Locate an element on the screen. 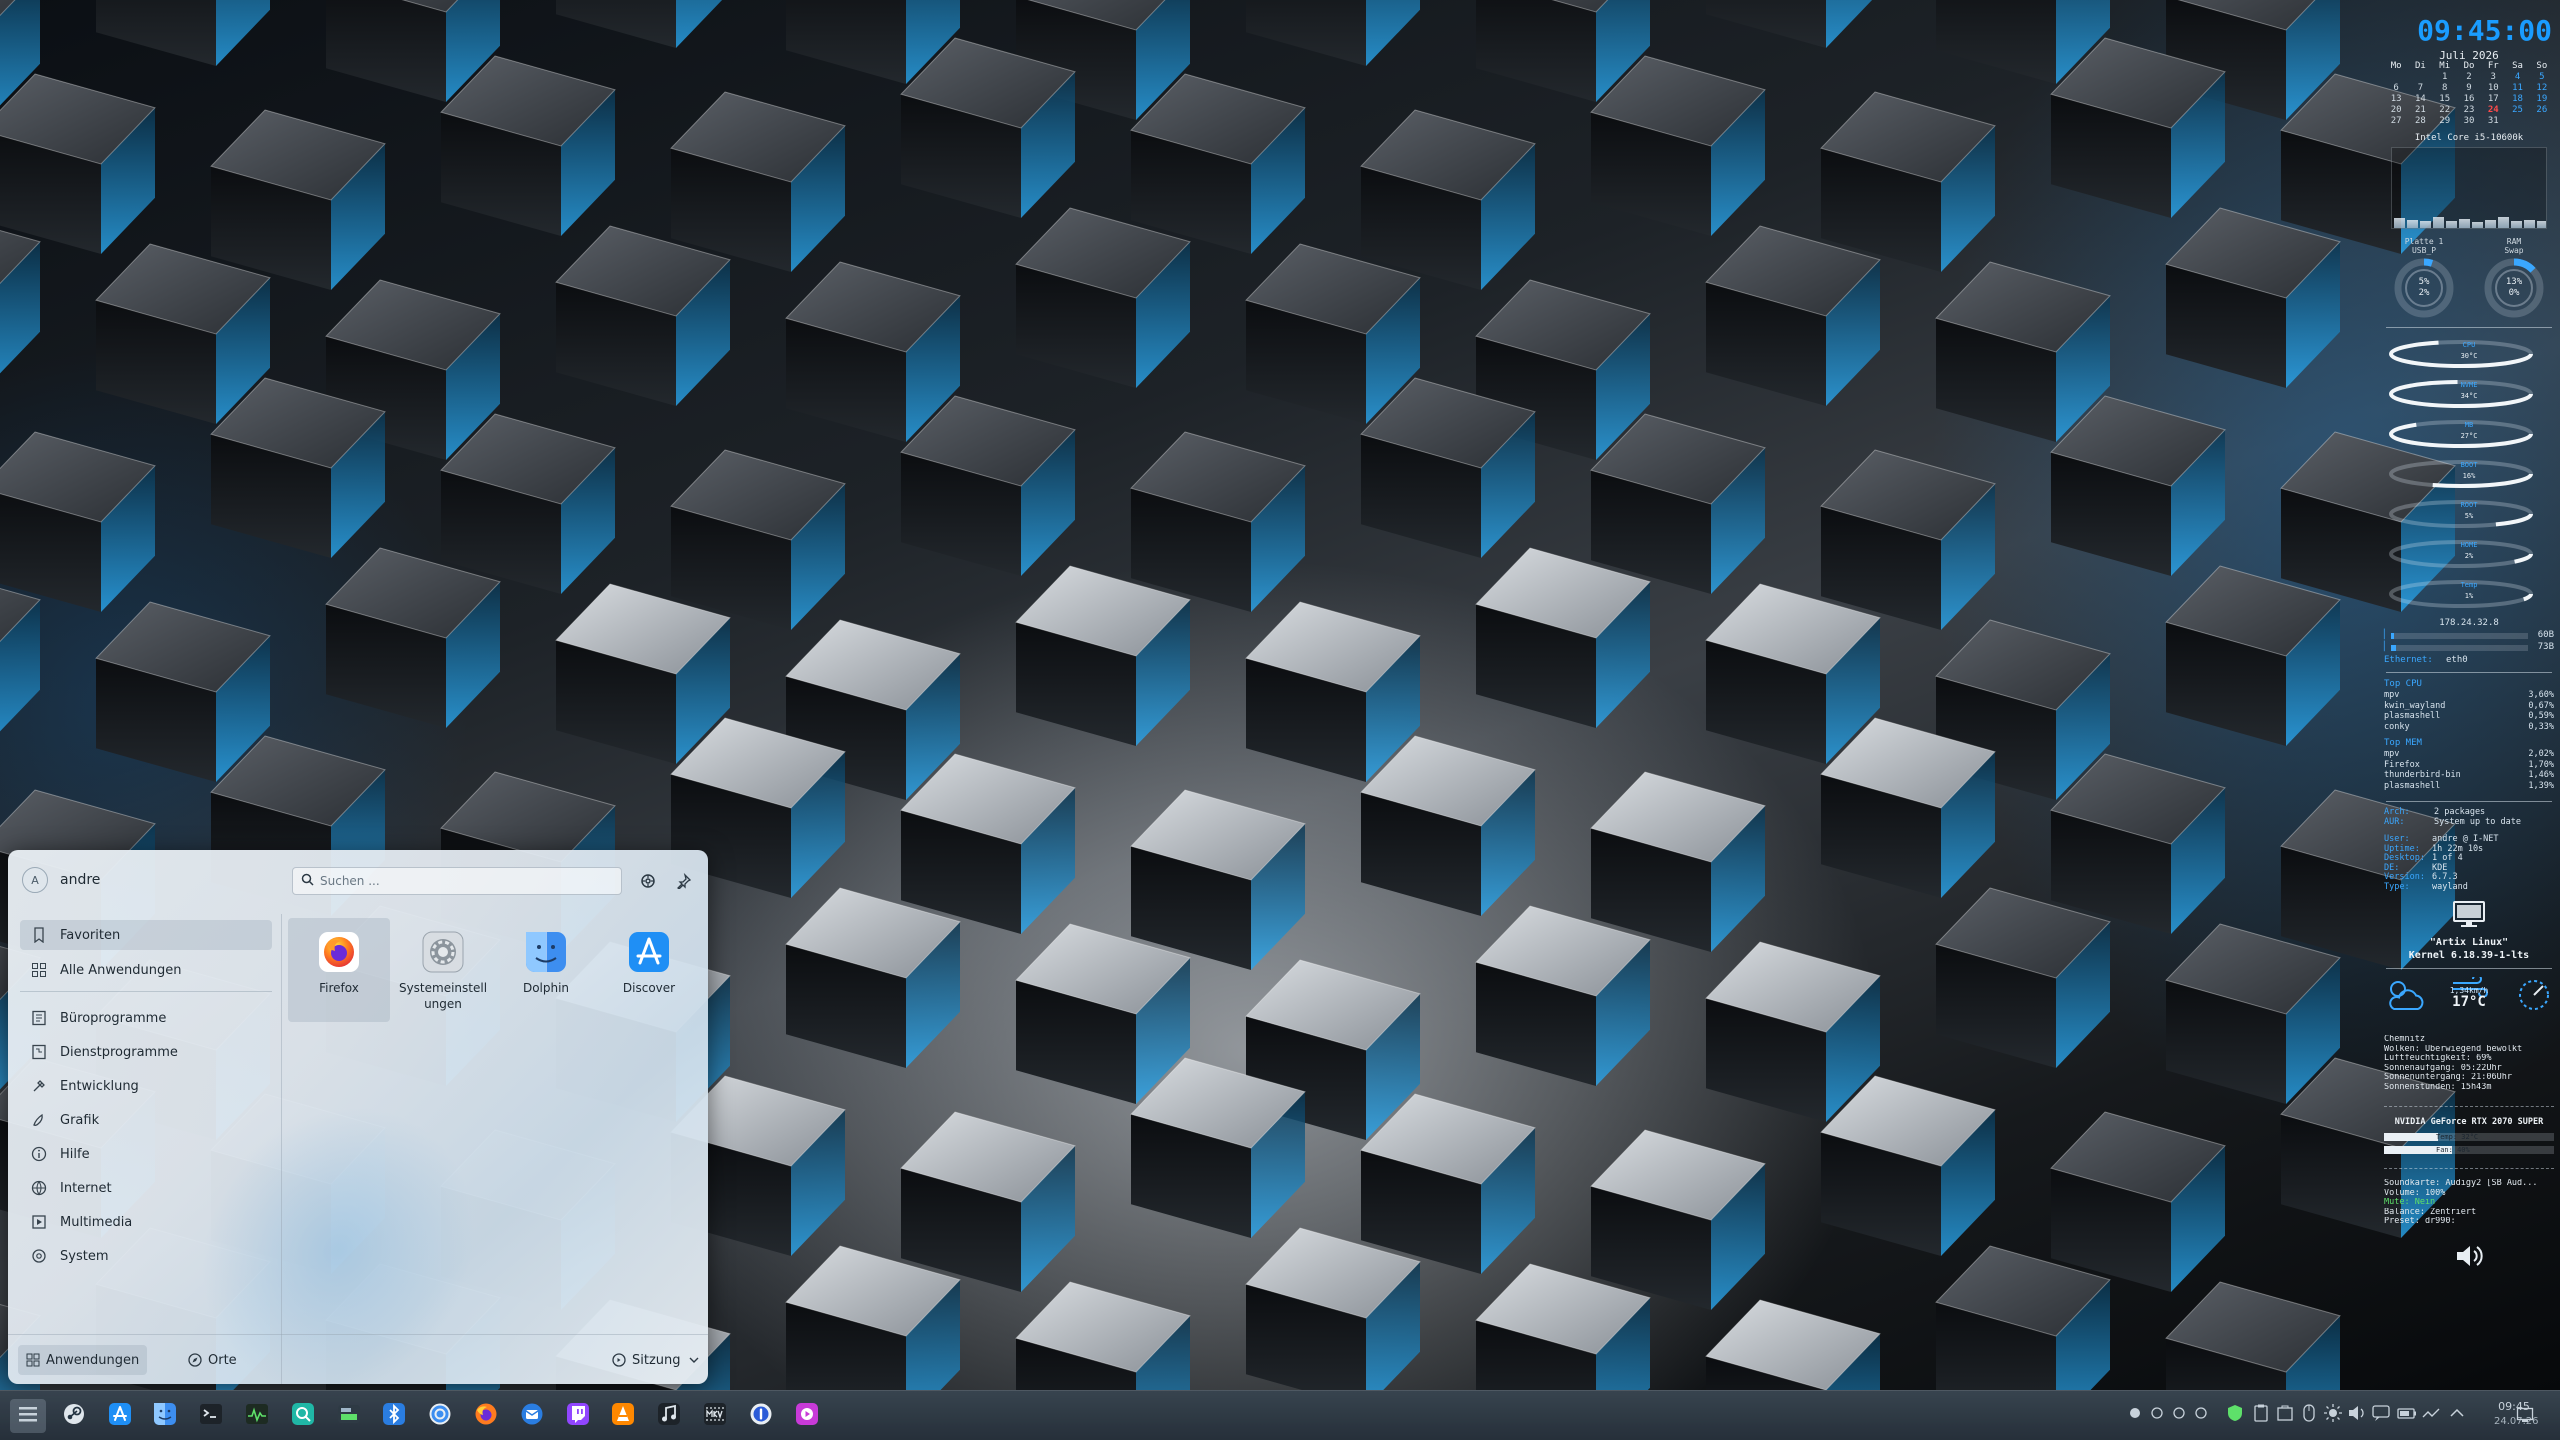 This screenshot has width=2560, height=1440. process-name: mpv is located at coordinates (2392, 695).